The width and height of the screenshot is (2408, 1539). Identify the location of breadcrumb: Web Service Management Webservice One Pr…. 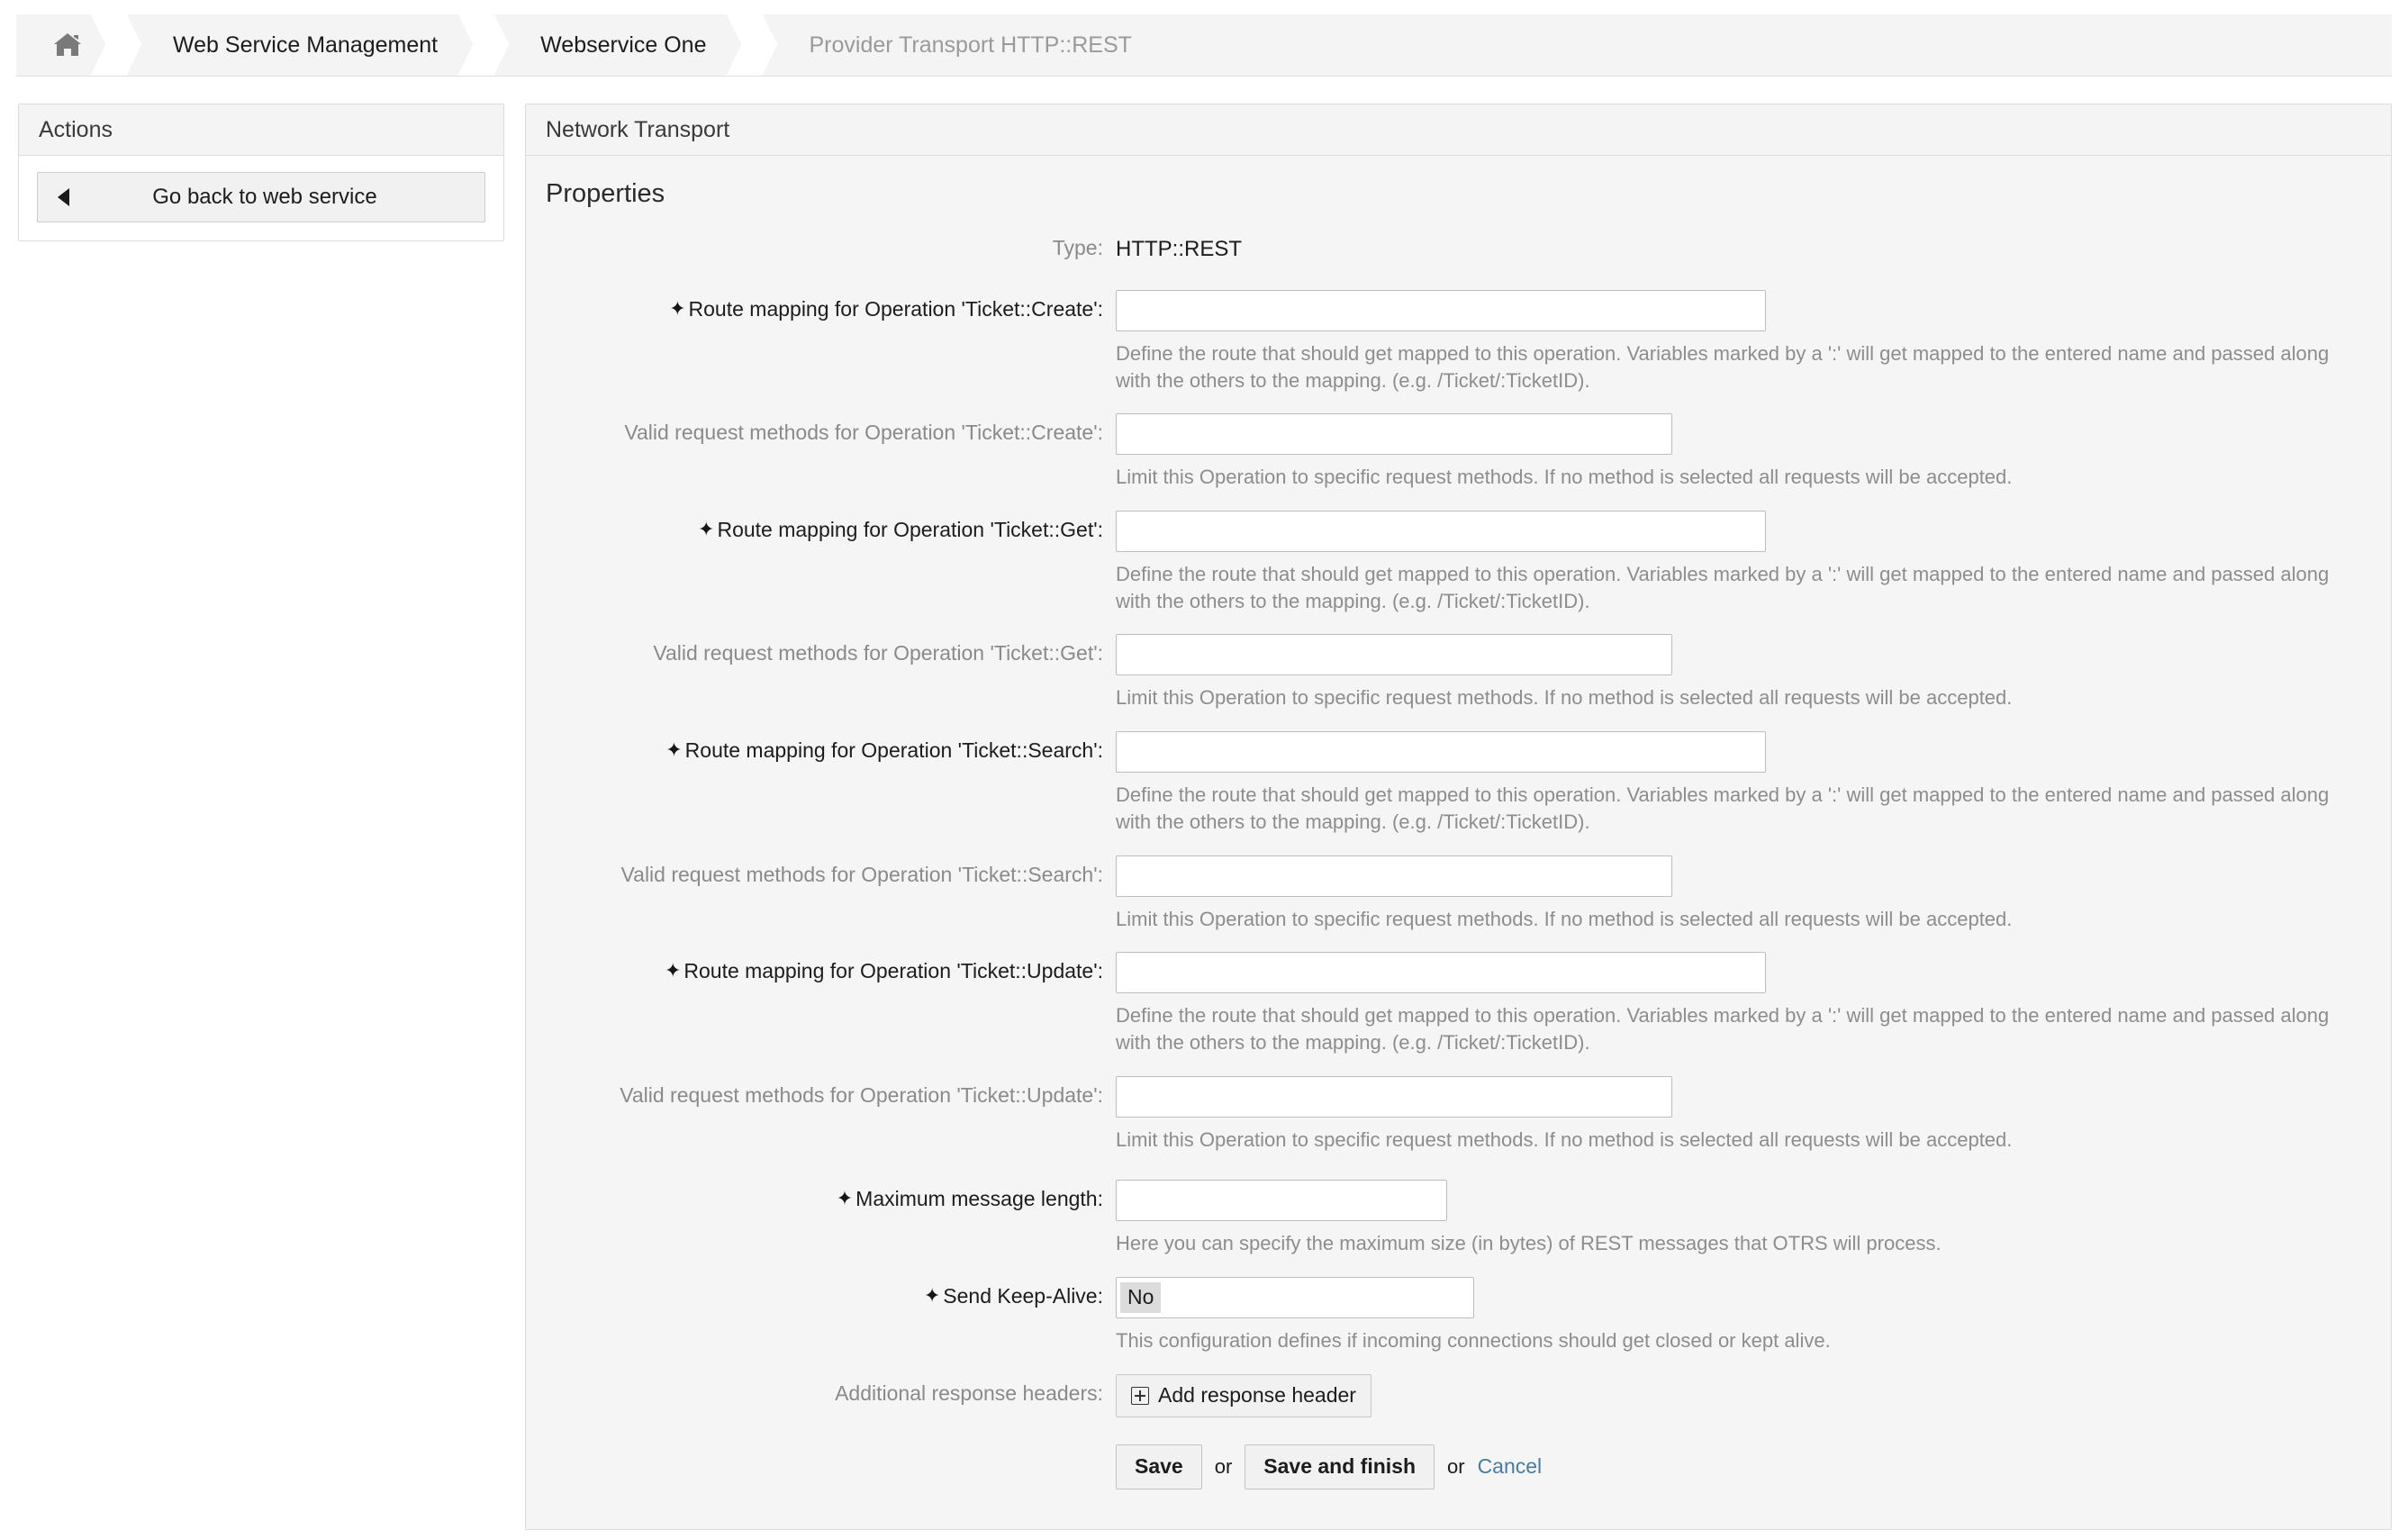
(1204, 45).